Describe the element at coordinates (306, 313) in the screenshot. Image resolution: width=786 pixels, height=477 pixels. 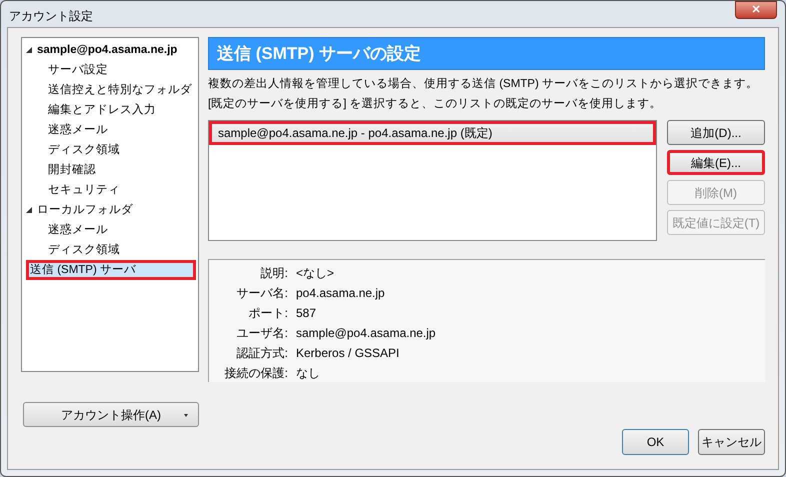
I see `detail-value: 587` at that location.